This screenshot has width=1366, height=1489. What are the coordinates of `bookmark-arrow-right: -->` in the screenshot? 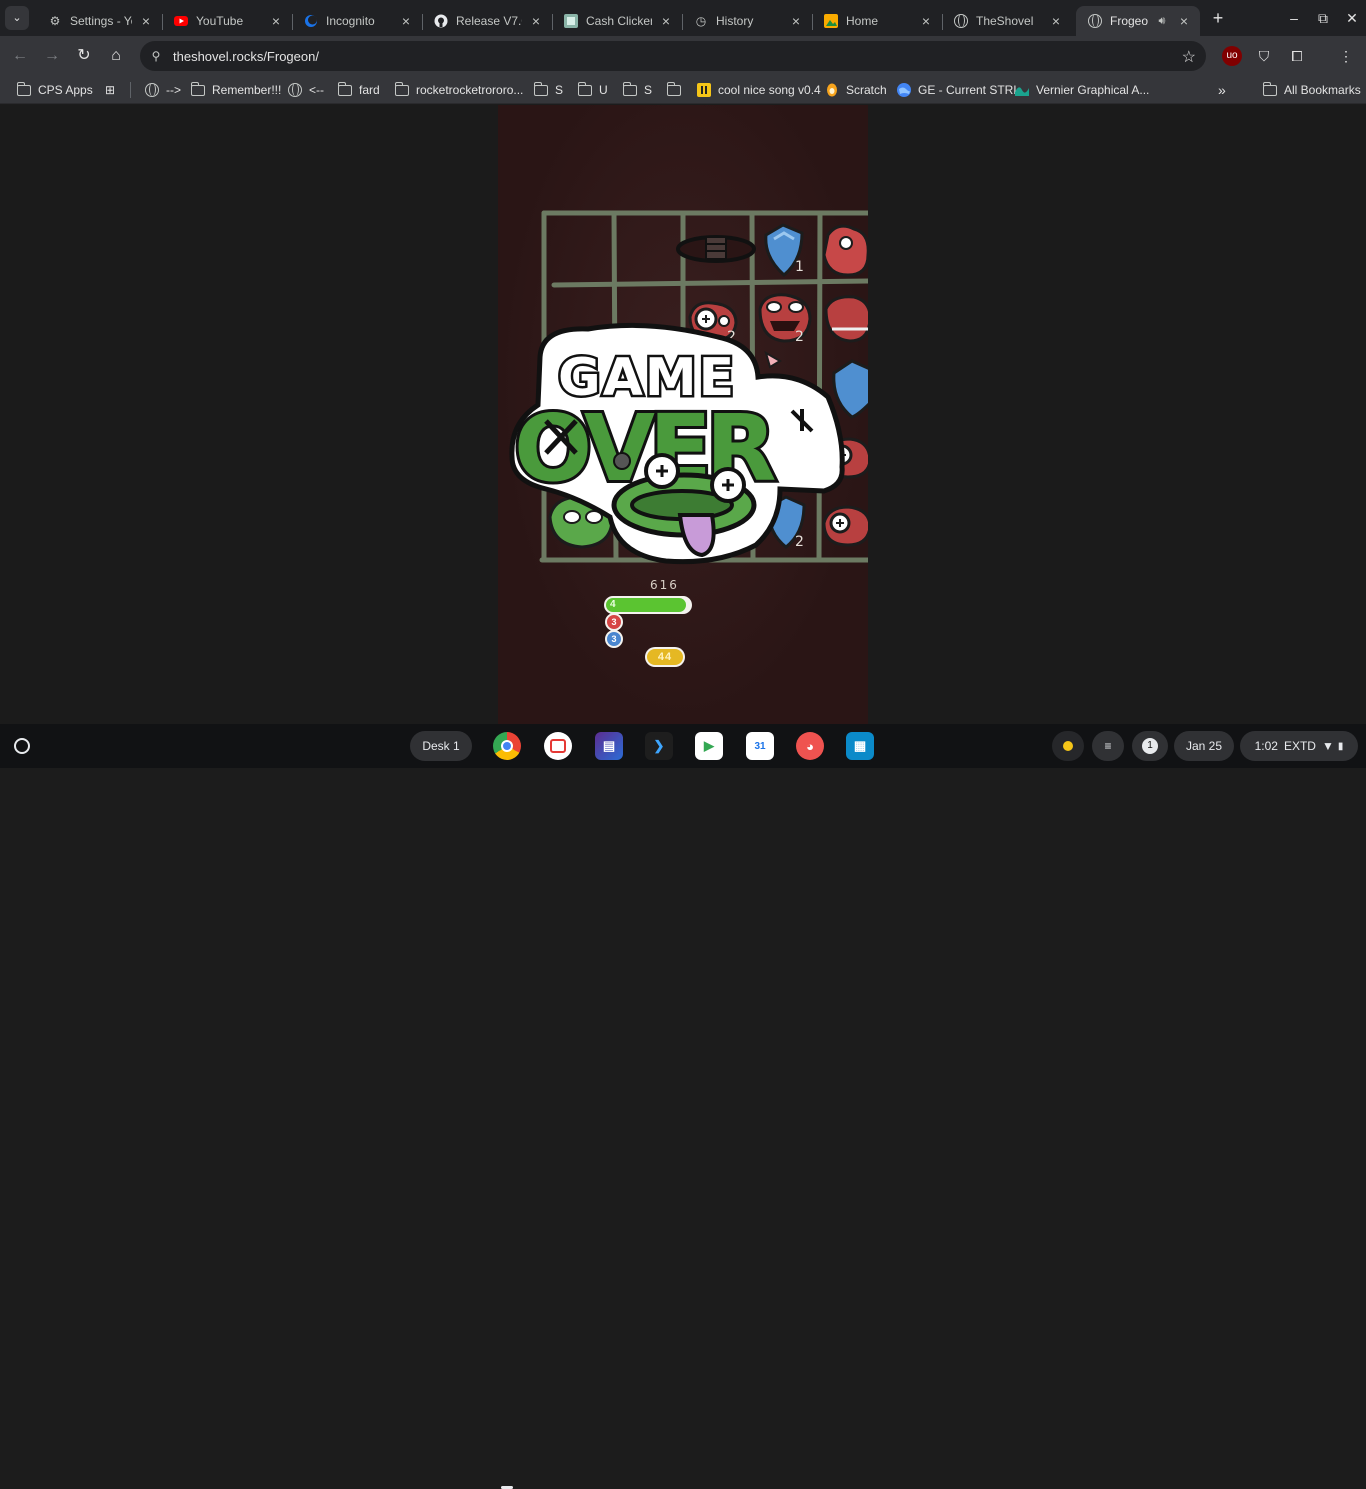 It's located at (162, 90).